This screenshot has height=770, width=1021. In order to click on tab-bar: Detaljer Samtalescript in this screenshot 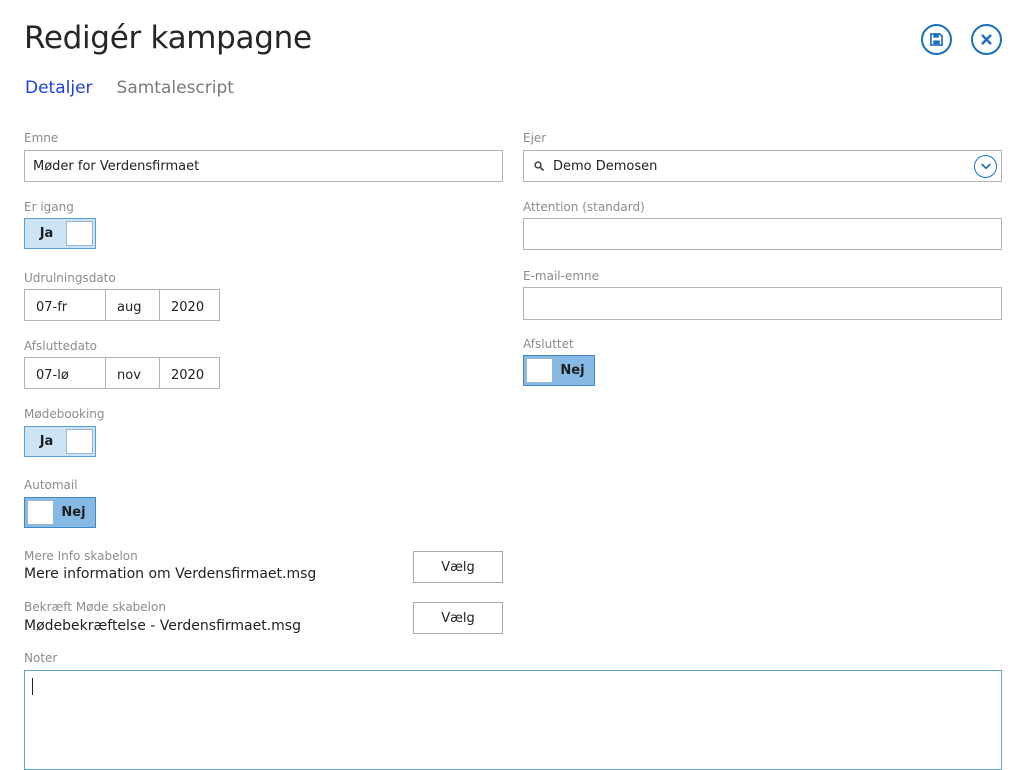, I will do `click(129, 88)`.